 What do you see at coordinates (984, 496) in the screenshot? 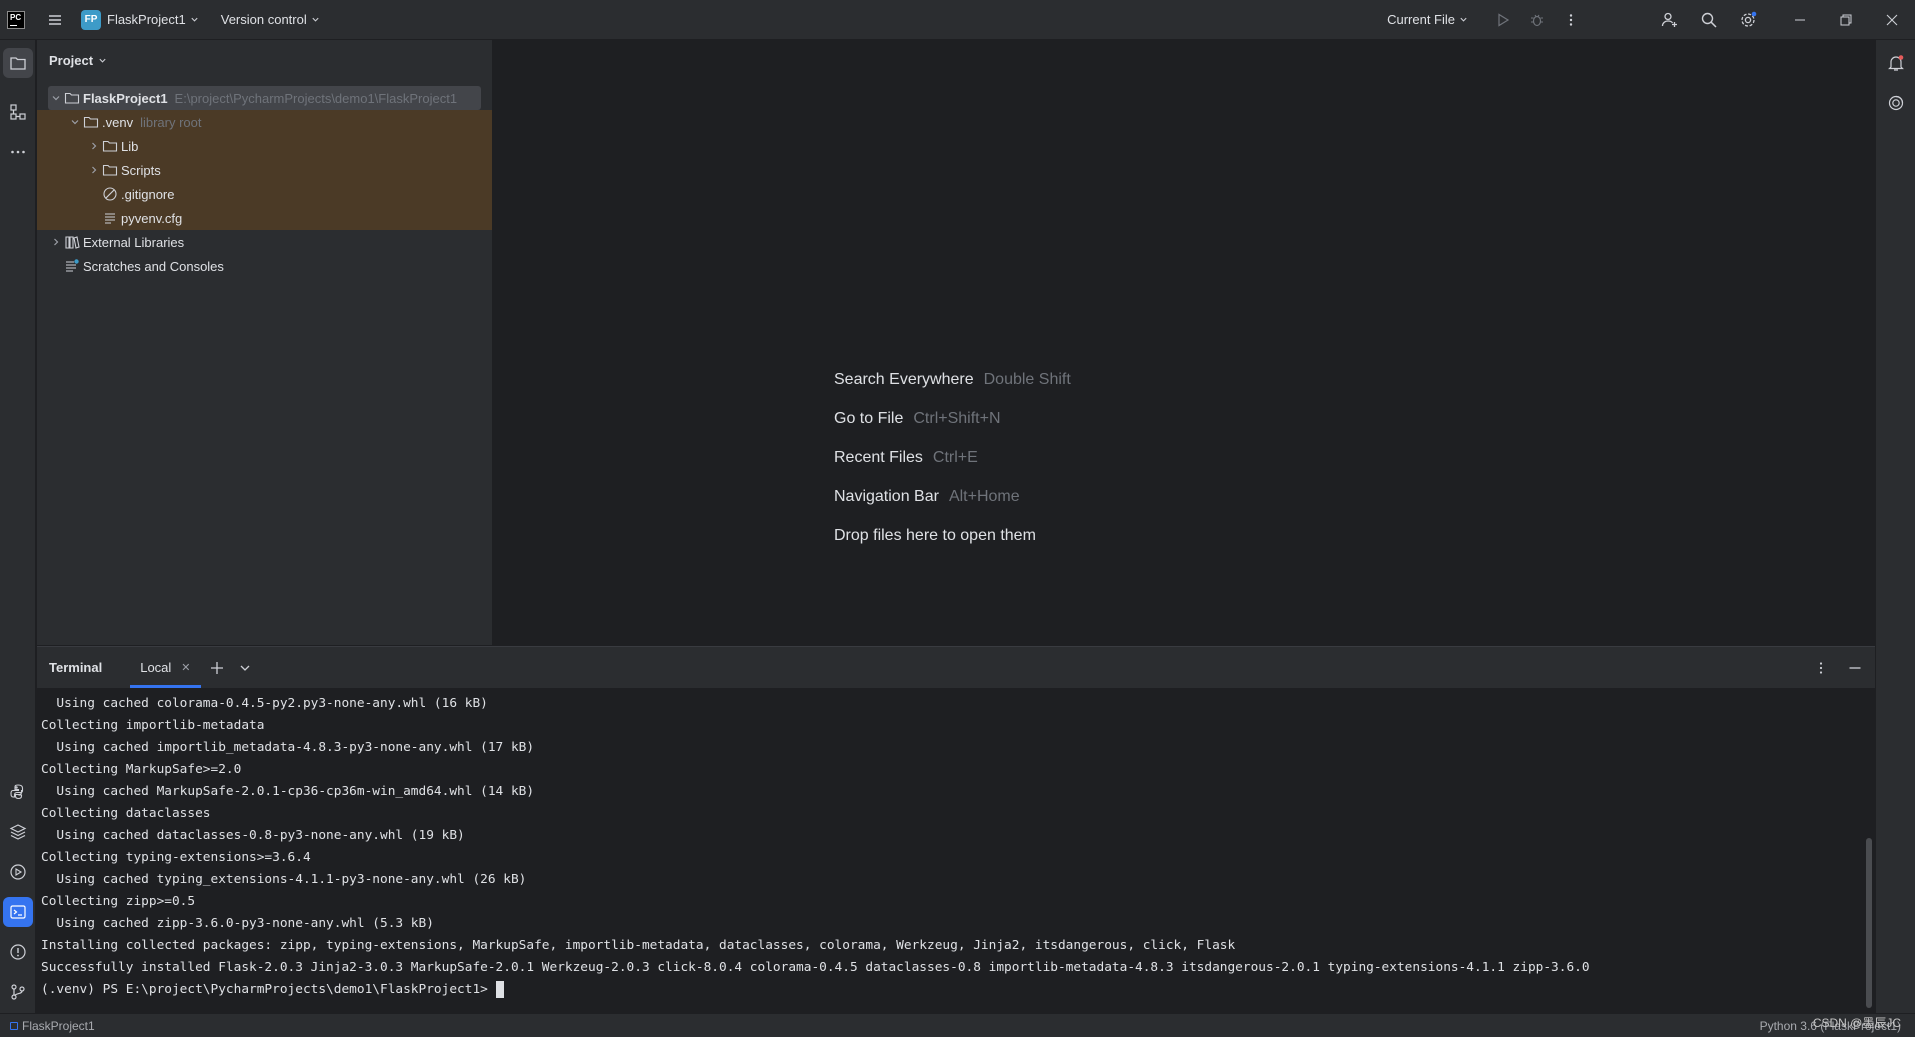
I see `hint-shortcut: Alt+Home` at bounding box center [984, 496].